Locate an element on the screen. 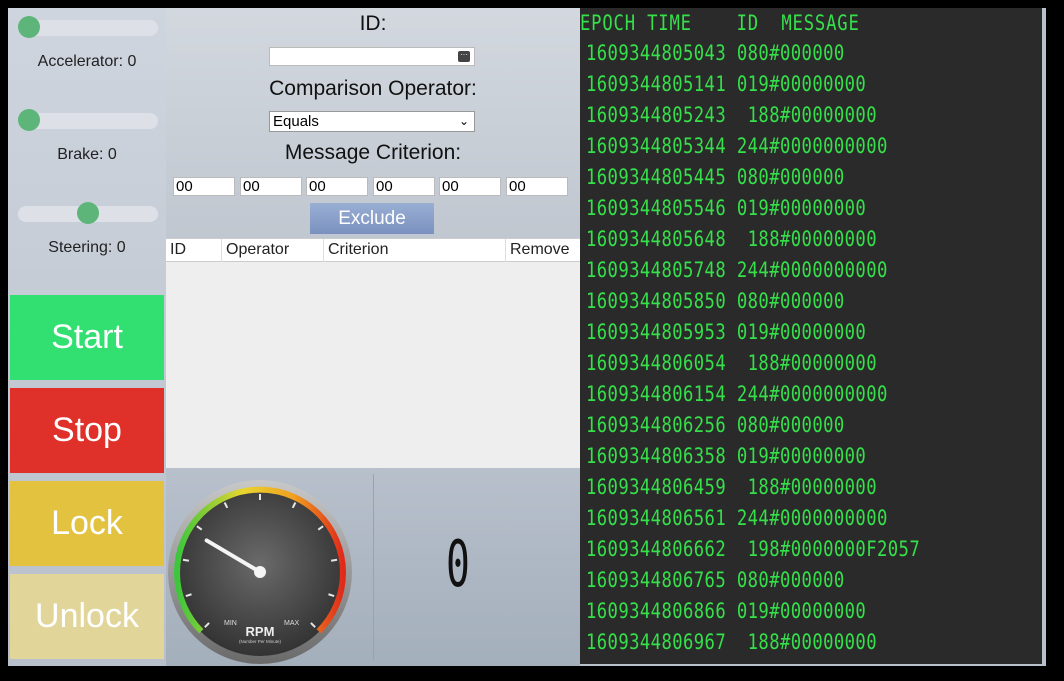 The height and width of the screenshot is (681, 1064). rpm-digital-display: 0 is located at coordinates (466, 565).